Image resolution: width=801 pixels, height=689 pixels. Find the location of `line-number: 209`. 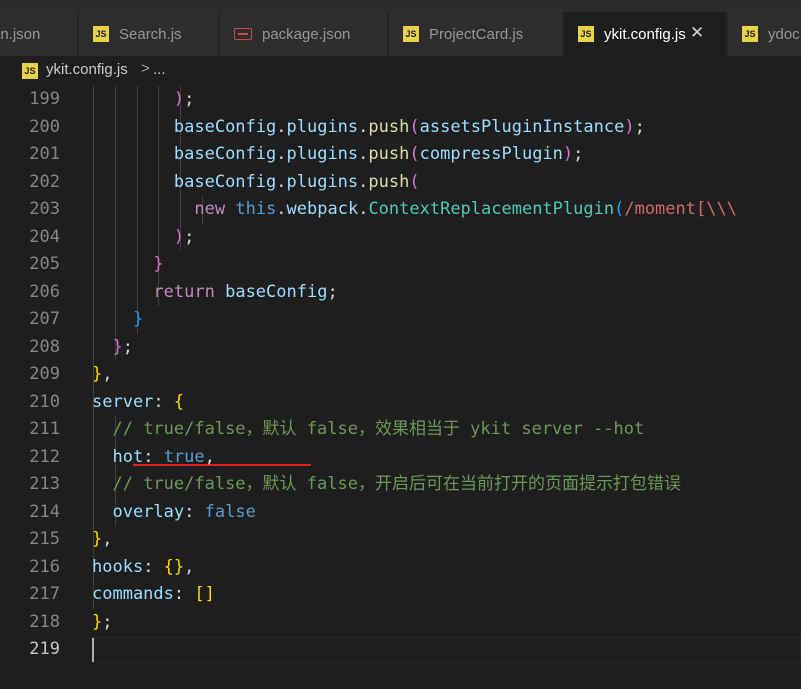

line-number: 209 is located at coordinates (44, 374).